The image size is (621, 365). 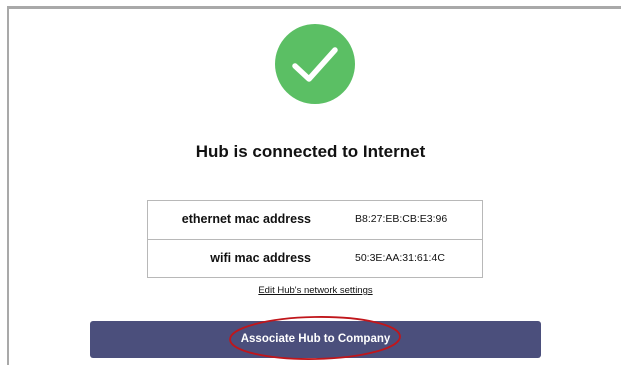 I want to click on connected-status-badge, so click(x=315, y=64).